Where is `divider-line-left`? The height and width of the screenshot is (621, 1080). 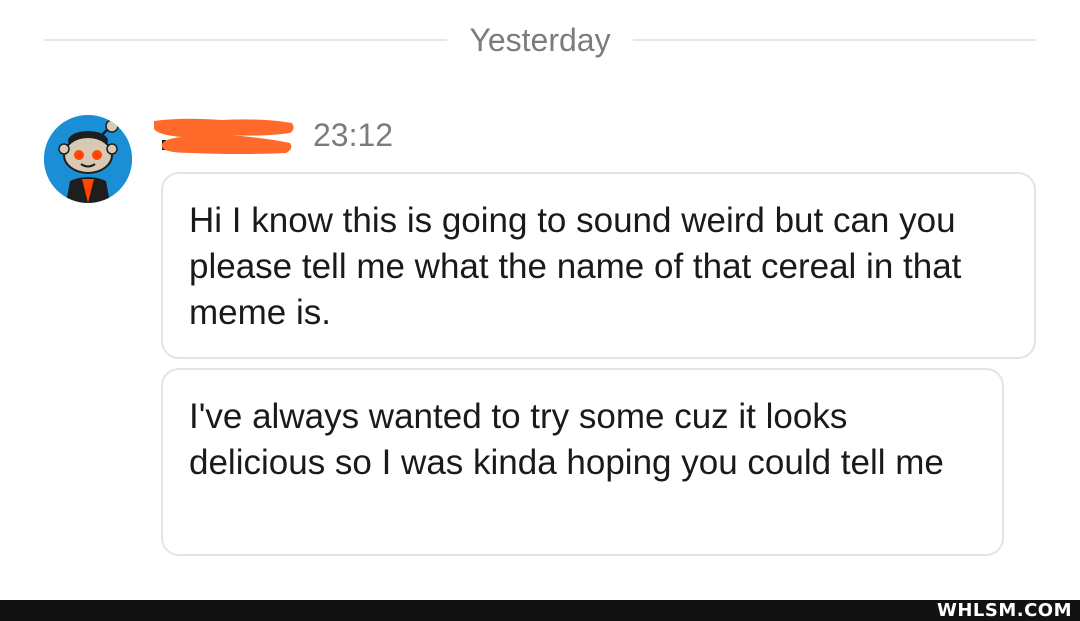 divider-line-left is located at coordinates (246, 40).